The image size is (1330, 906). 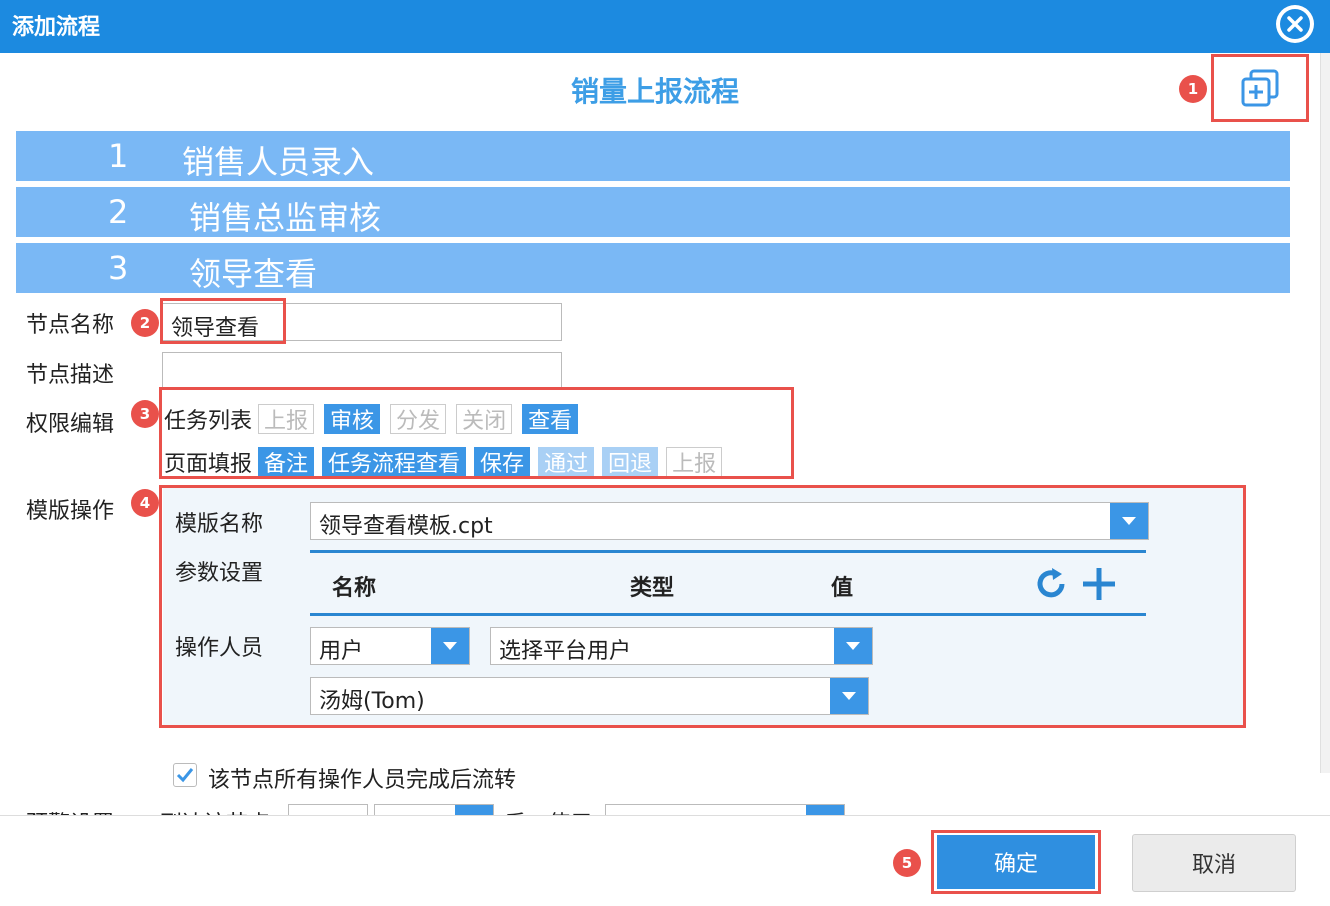 What do you see at coordinates (253, 274) in the screenshot?
I see `step-name: 领导查看` at bounding box center [253, 274].